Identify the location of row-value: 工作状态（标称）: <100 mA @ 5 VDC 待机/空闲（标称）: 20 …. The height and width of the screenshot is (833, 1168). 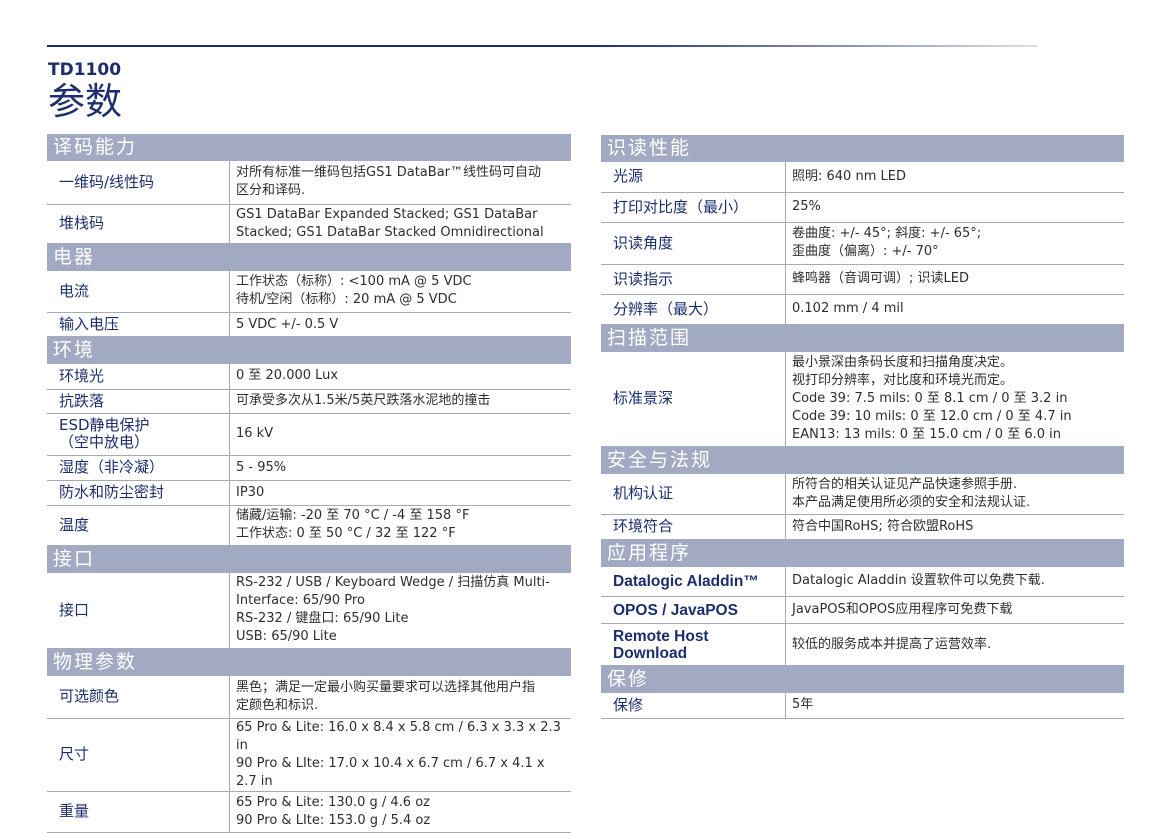
(400, 291).